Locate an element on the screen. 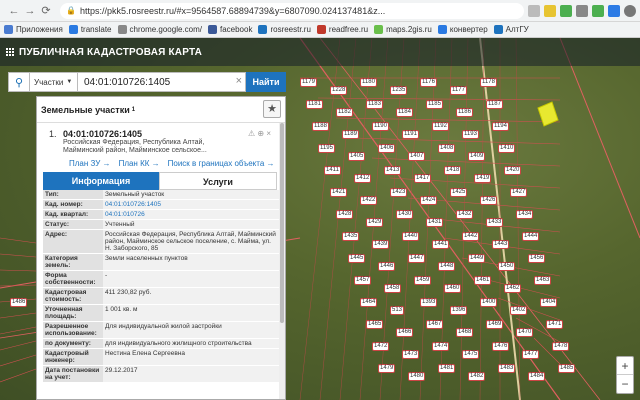 The width and height of the screenshot is (640, 400). parcel-number-label: 1424 is located at coordinates (429, 200).